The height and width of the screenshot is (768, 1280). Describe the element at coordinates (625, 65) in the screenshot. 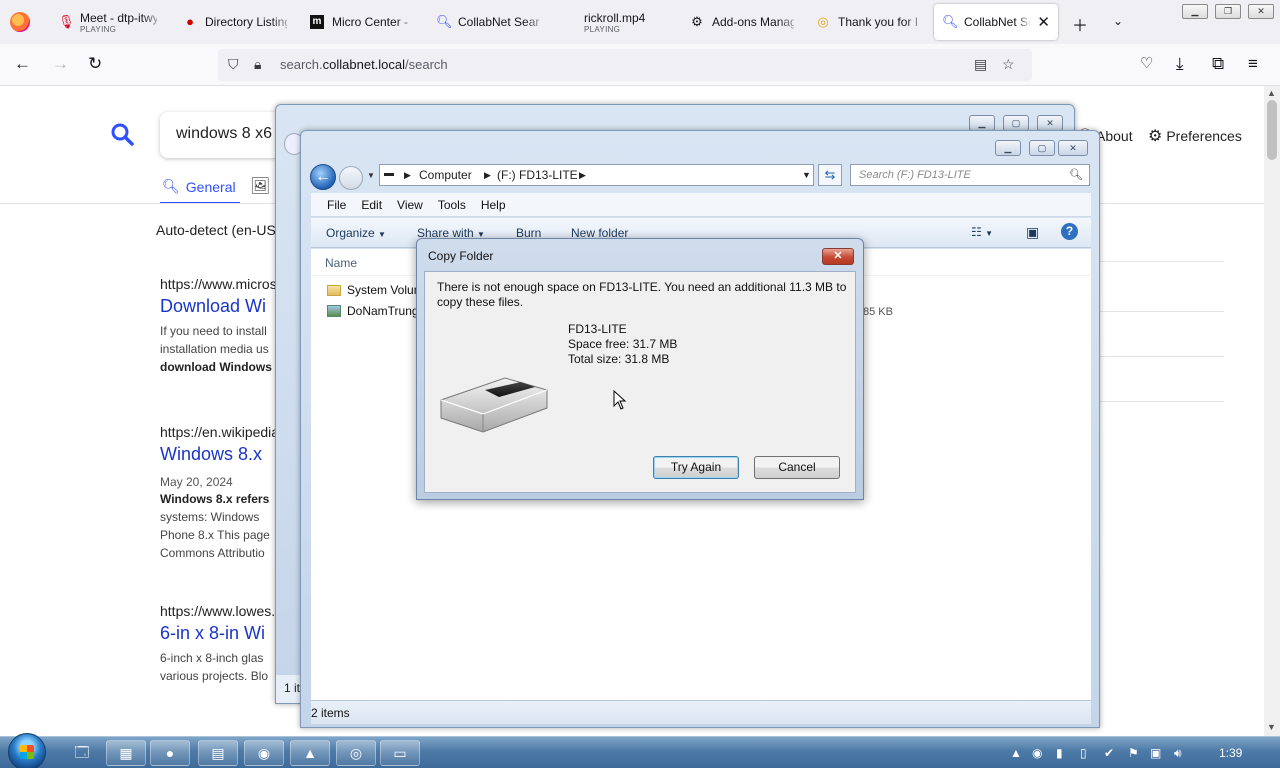

I see `url-bar: ⛉ 🔒︎ search.collabnet.local/search ▤ ☆` at that location.